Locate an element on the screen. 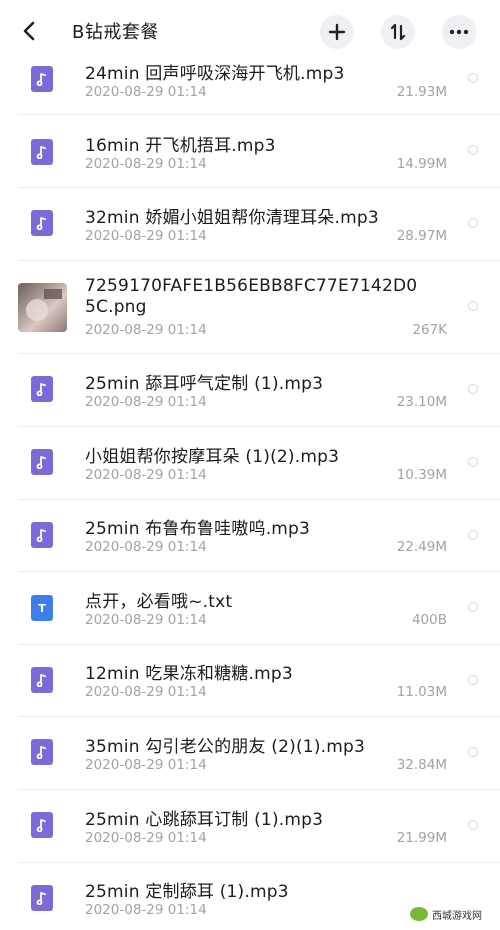  file-name: 35min 勾引老公的朋友 (2)(1).mp3 is located at coordinates (225, 747).